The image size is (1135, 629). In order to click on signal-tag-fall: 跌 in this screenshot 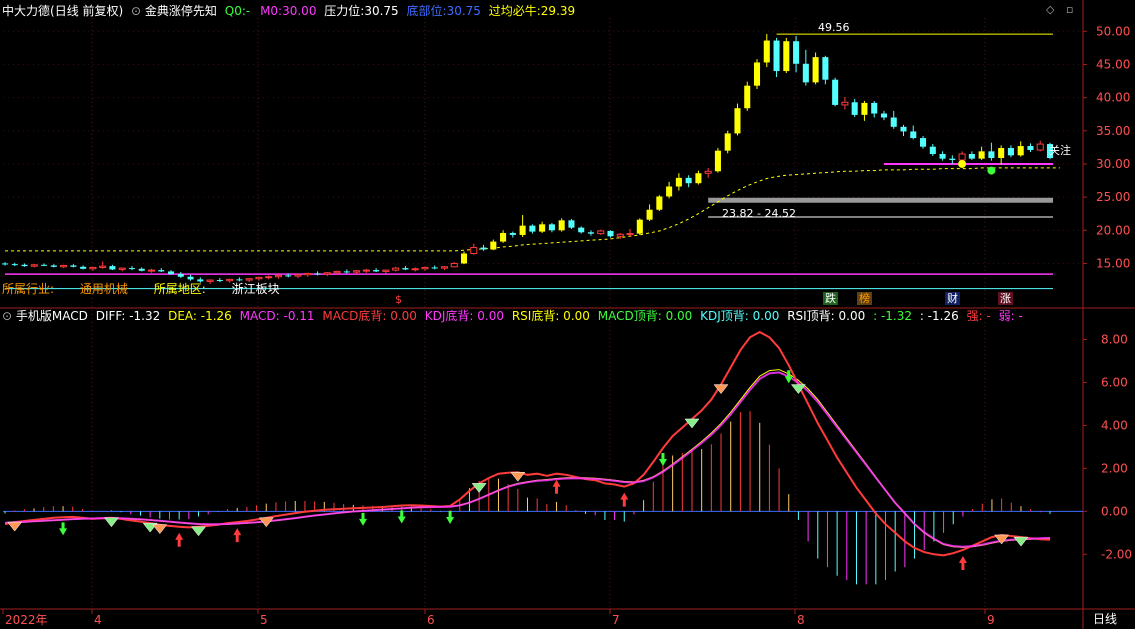, I will do `click(830, 298)`.